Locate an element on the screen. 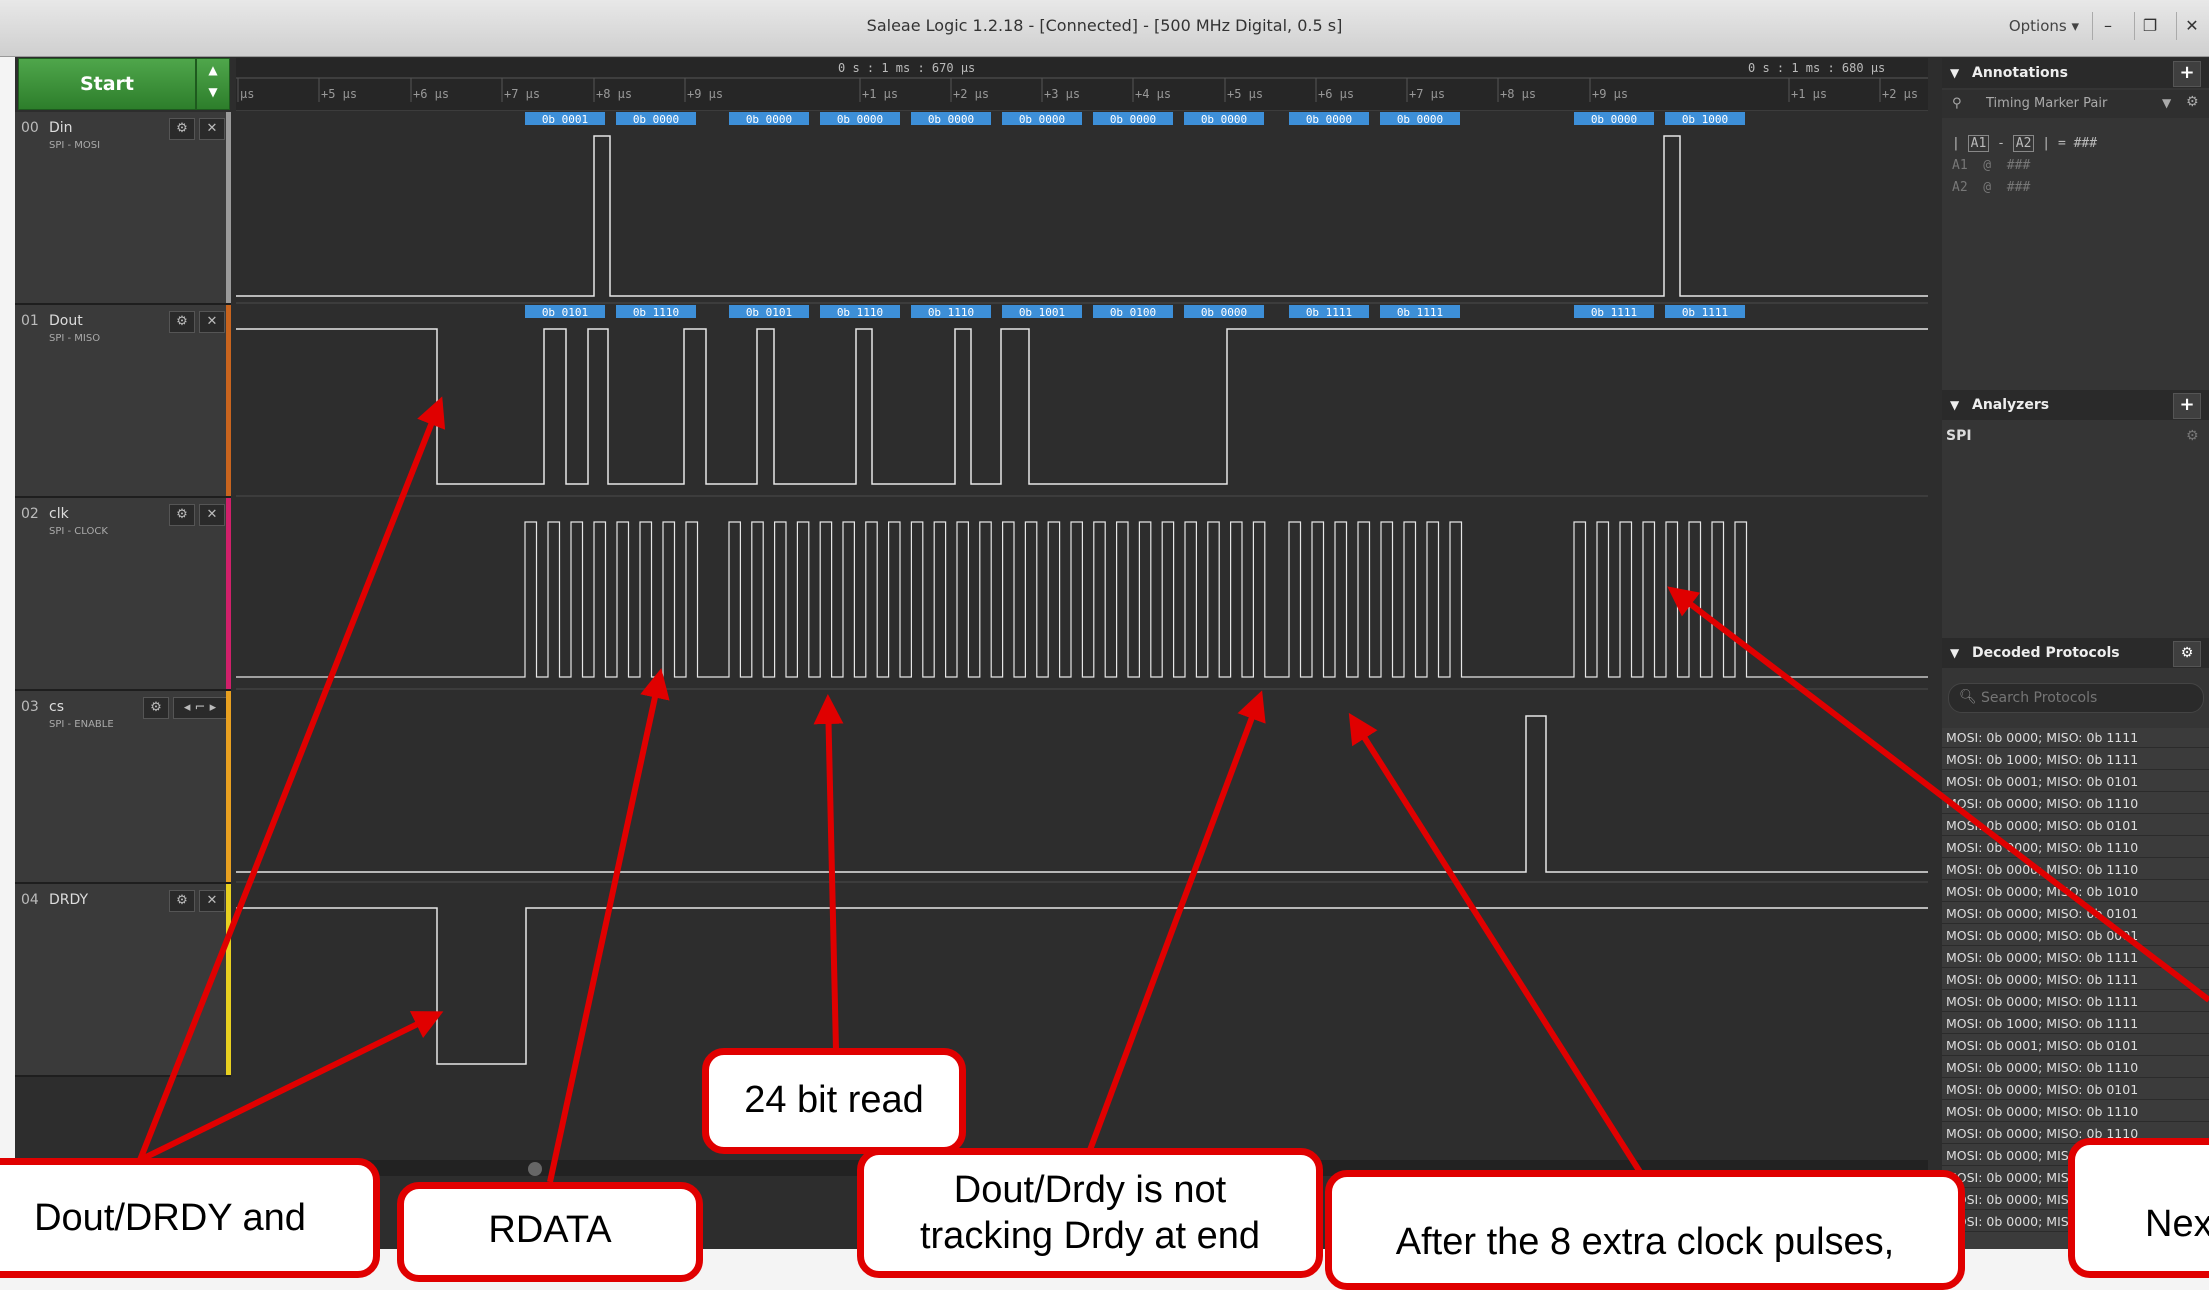  arrow-to-24bit is located at coordinates (828, 872).